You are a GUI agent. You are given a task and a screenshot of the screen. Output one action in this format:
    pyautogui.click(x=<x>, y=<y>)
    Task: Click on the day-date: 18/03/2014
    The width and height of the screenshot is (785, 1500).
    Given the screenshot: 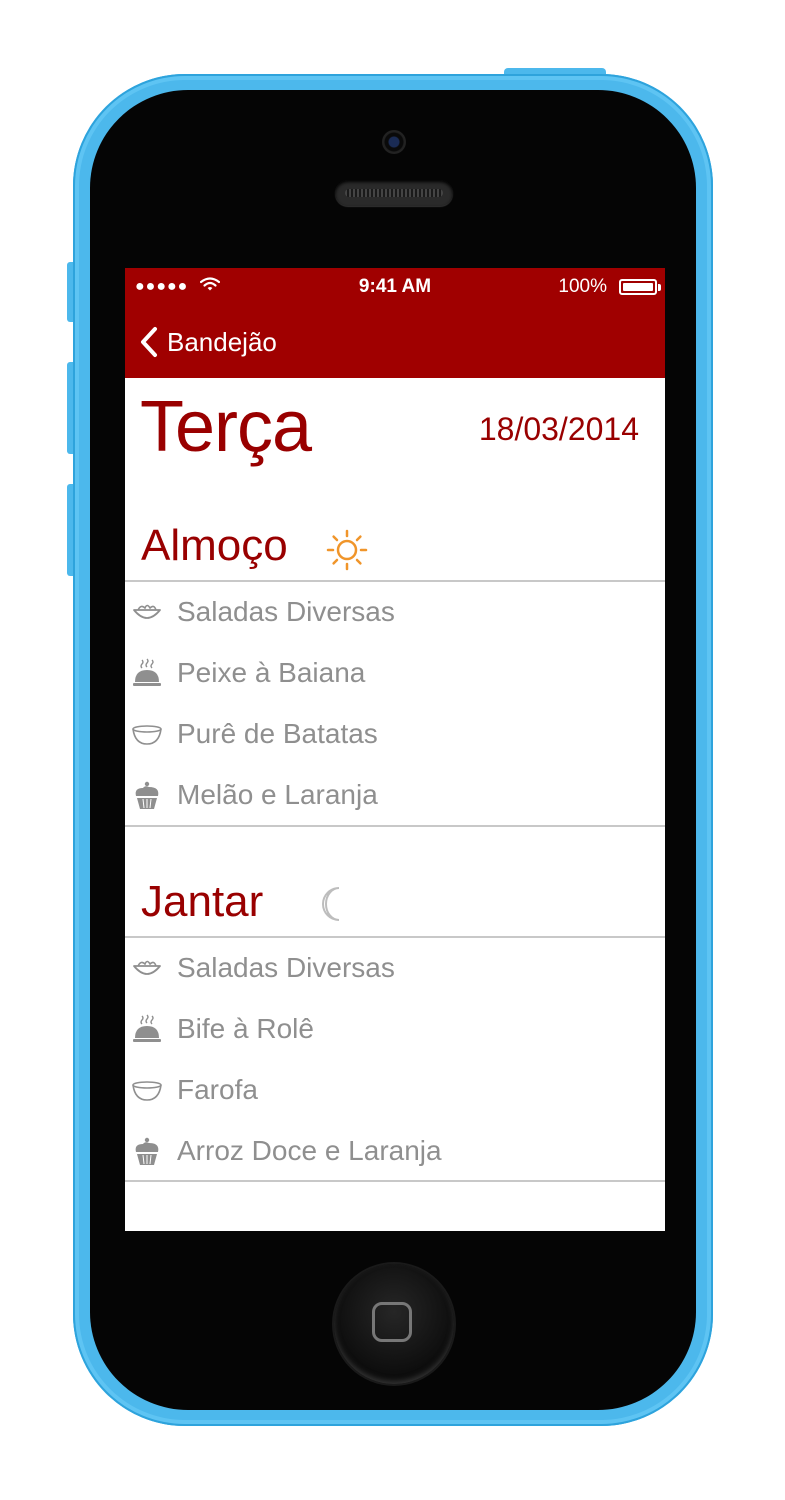 What is the action you would take?
    pyautogui.click(x=558, y=429)
    